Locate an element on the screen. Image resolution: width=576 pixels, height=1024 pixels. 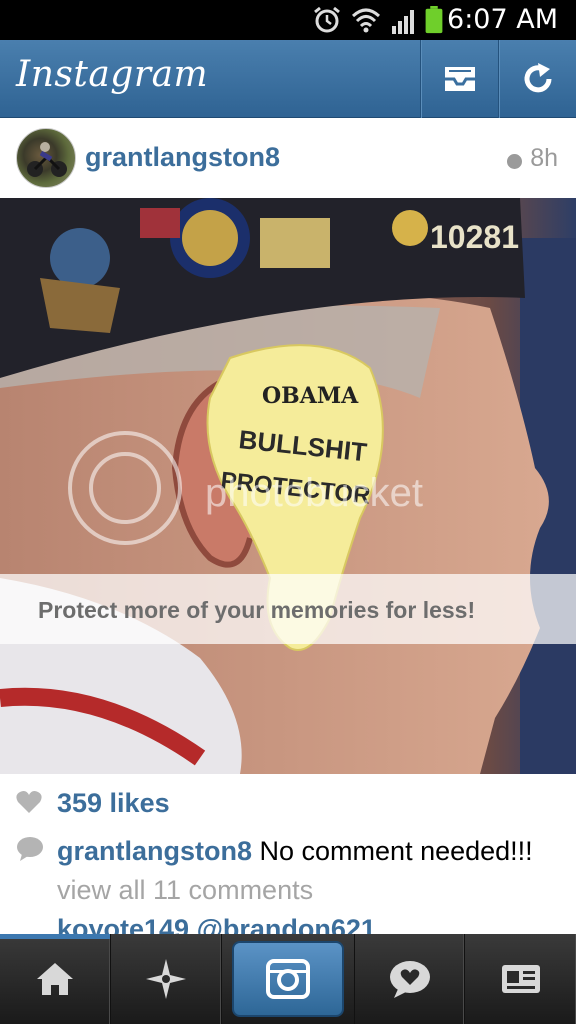
nav-camera is located at coordinates (288, 979).